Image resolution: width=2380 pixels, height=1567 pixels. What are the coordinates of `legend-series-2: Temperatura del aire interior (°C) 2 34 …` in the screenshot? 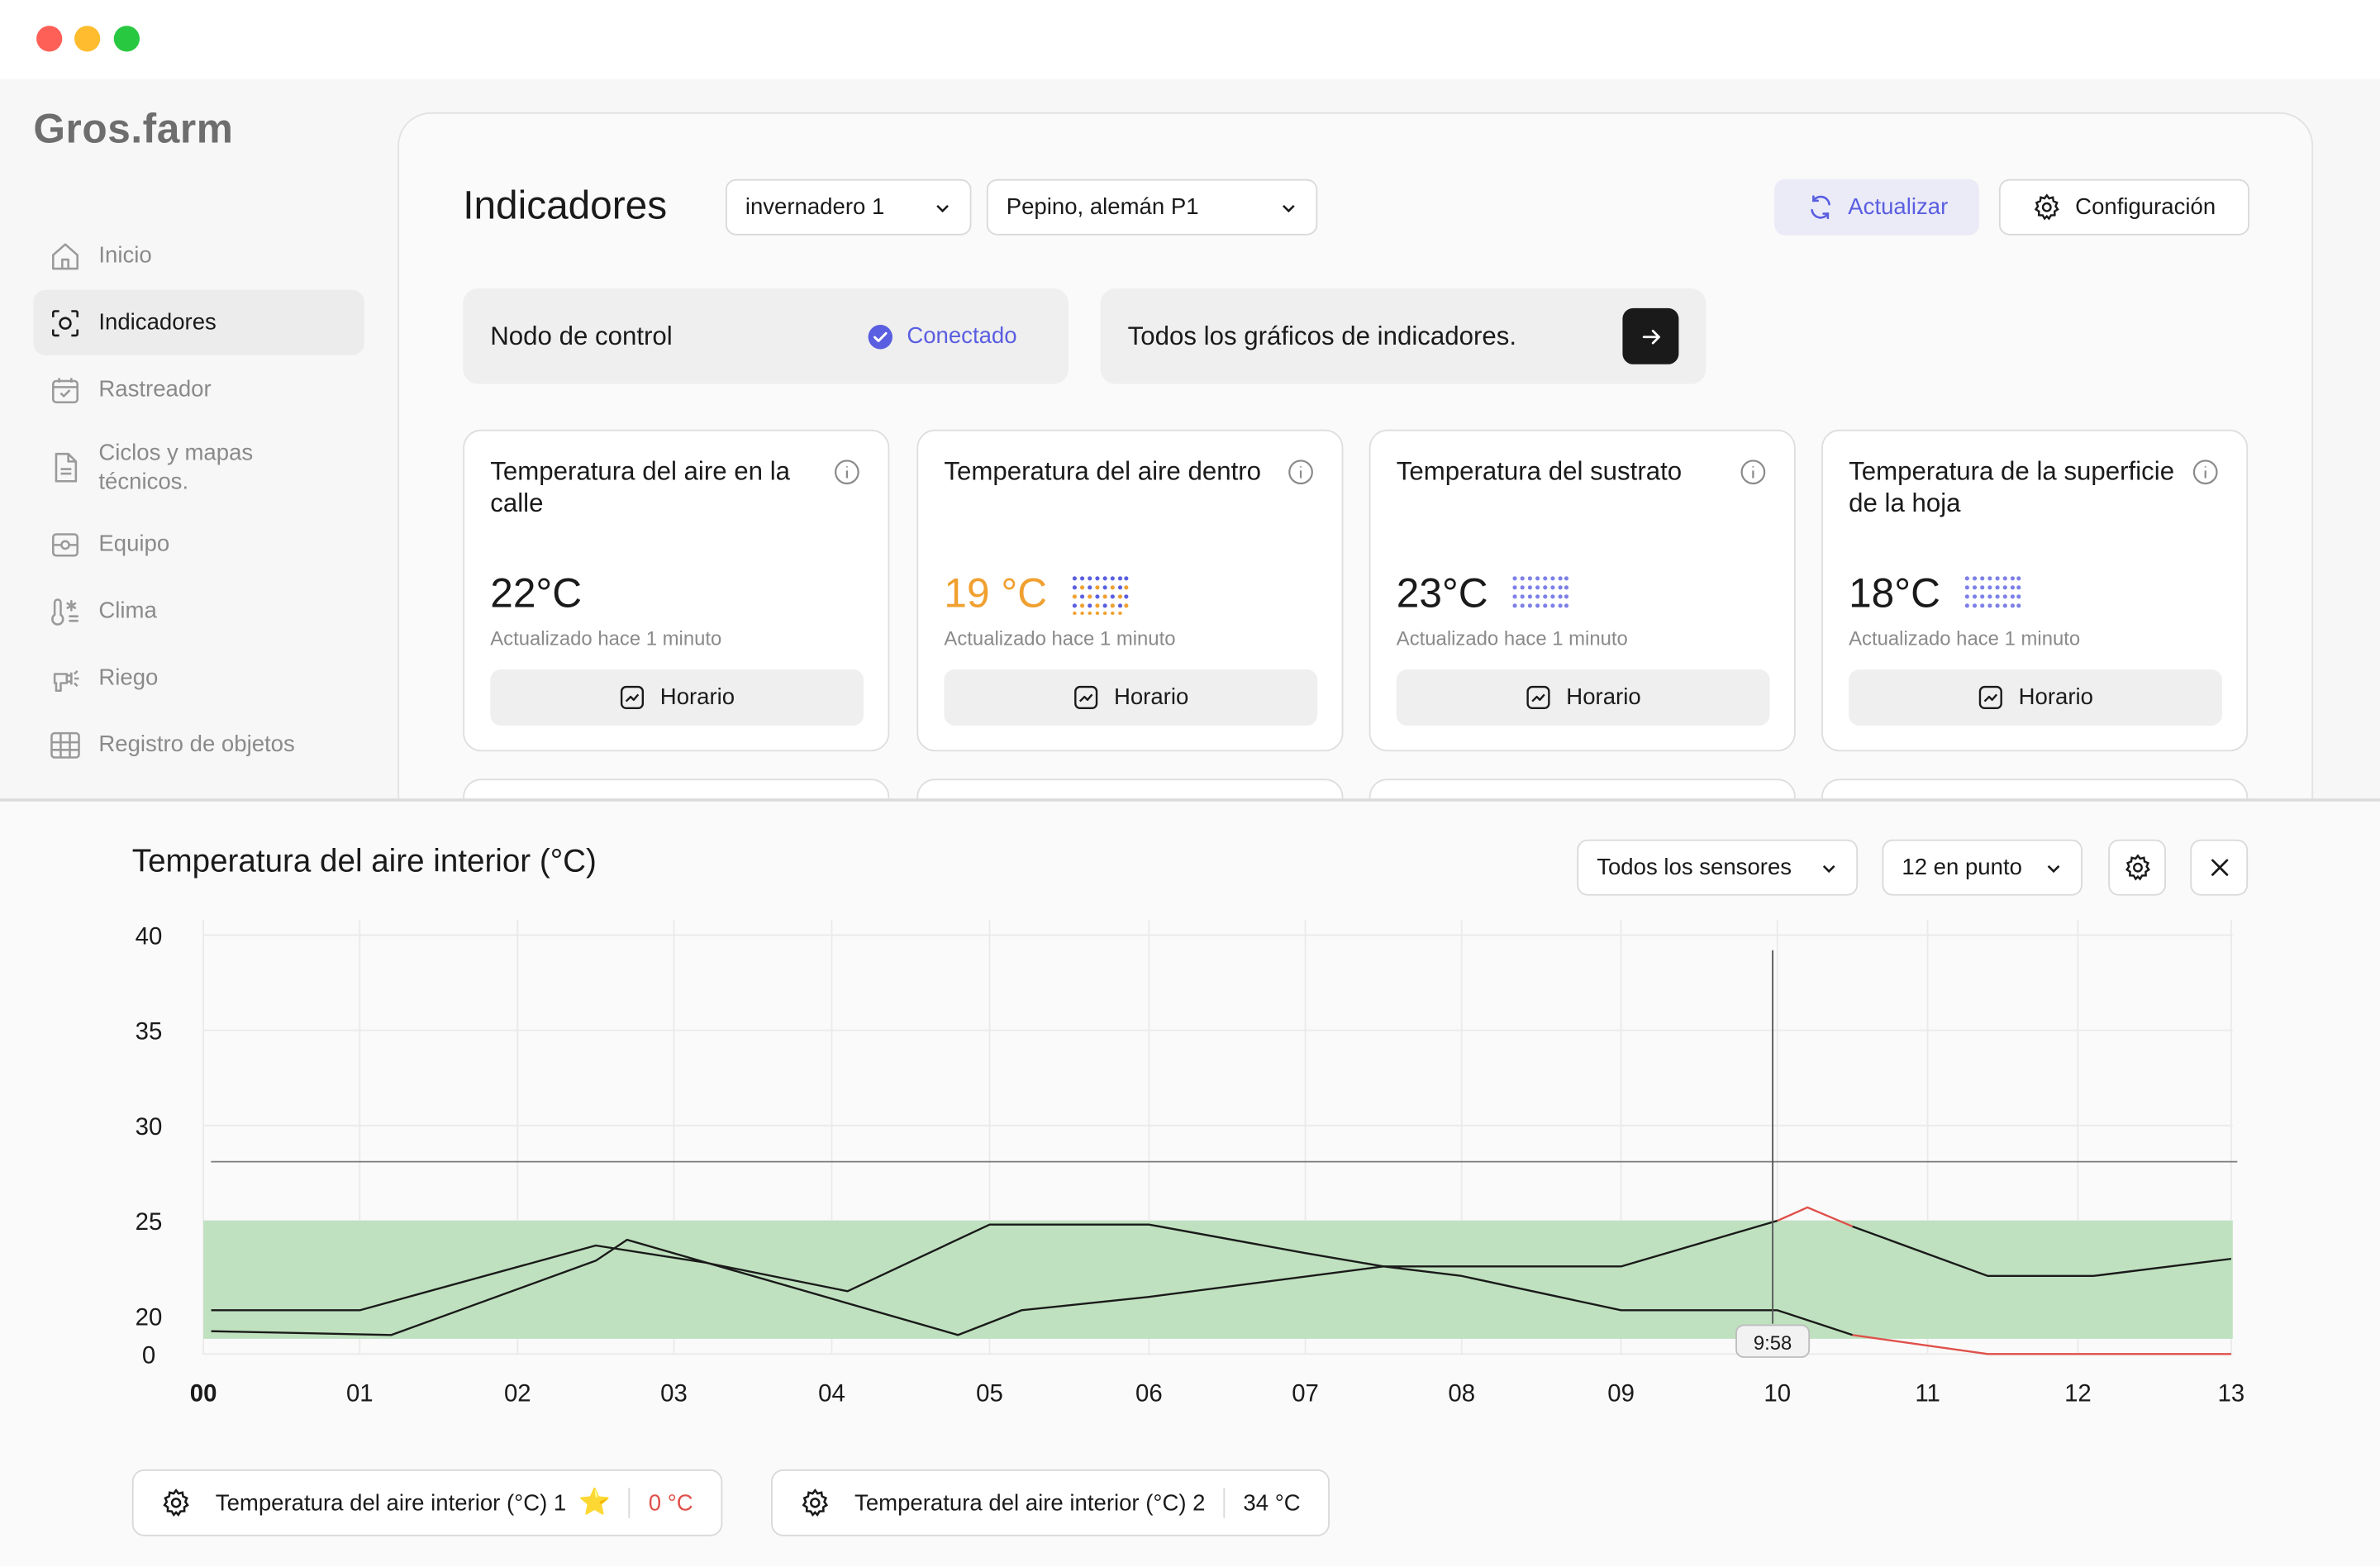 It's located at (1050, 1502).